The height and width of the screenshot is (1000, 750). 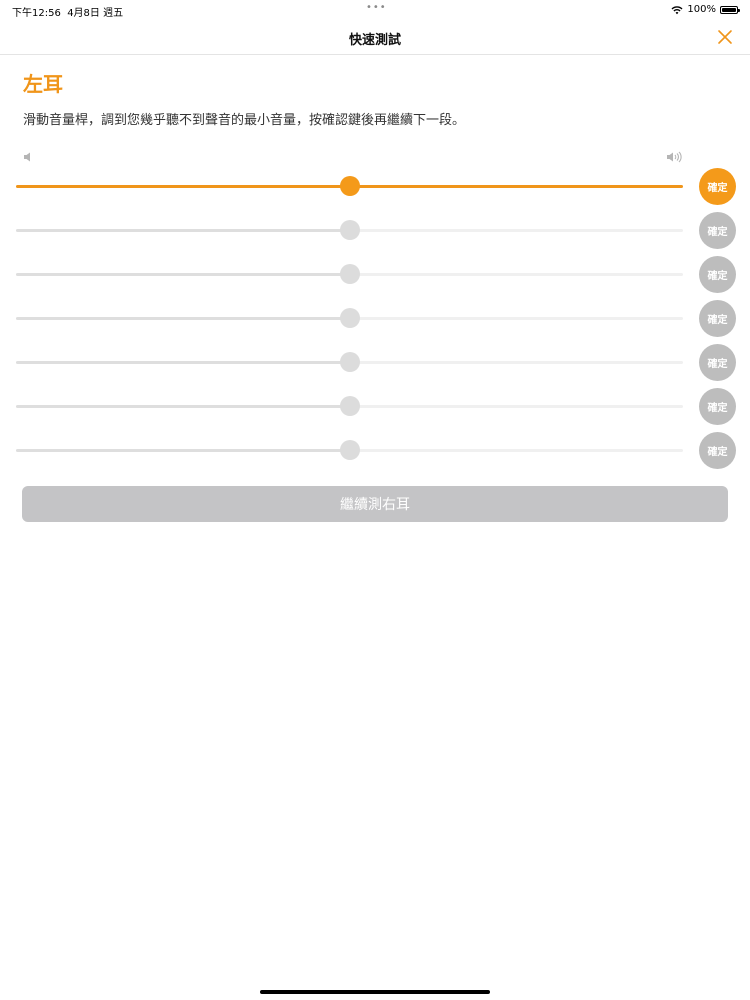 What do you see at coordinates (674, 157) in the screenshot?
I see `volume-high-icon` at bounding box center [674, 157].